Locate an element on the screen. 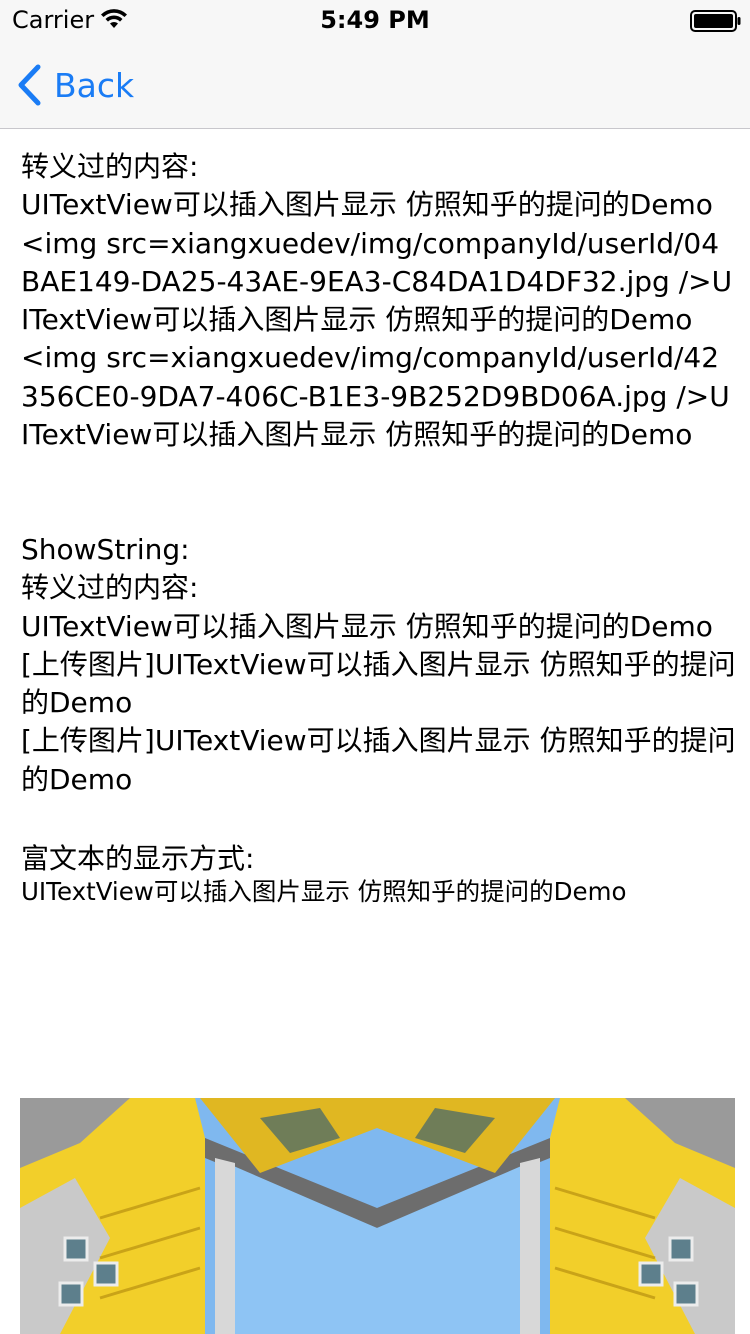  status-bar: Carrier 5:49 PM is located at coordinates (375, 20).